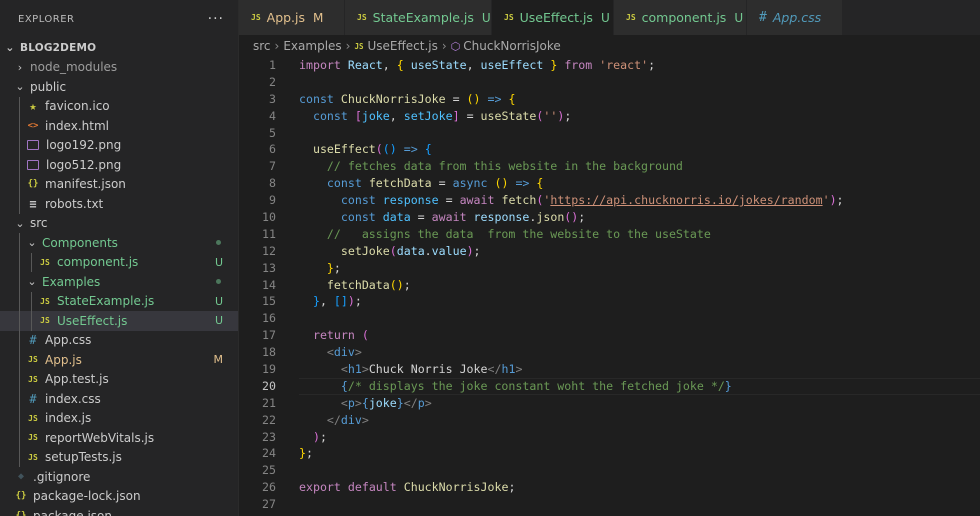 The width and height of the screenshot is (980, 516). What do you see at coordinates (390, 251) in the screenshot?
I see `line-content: setJoke(data.value);` at bounding box center [390, 251].